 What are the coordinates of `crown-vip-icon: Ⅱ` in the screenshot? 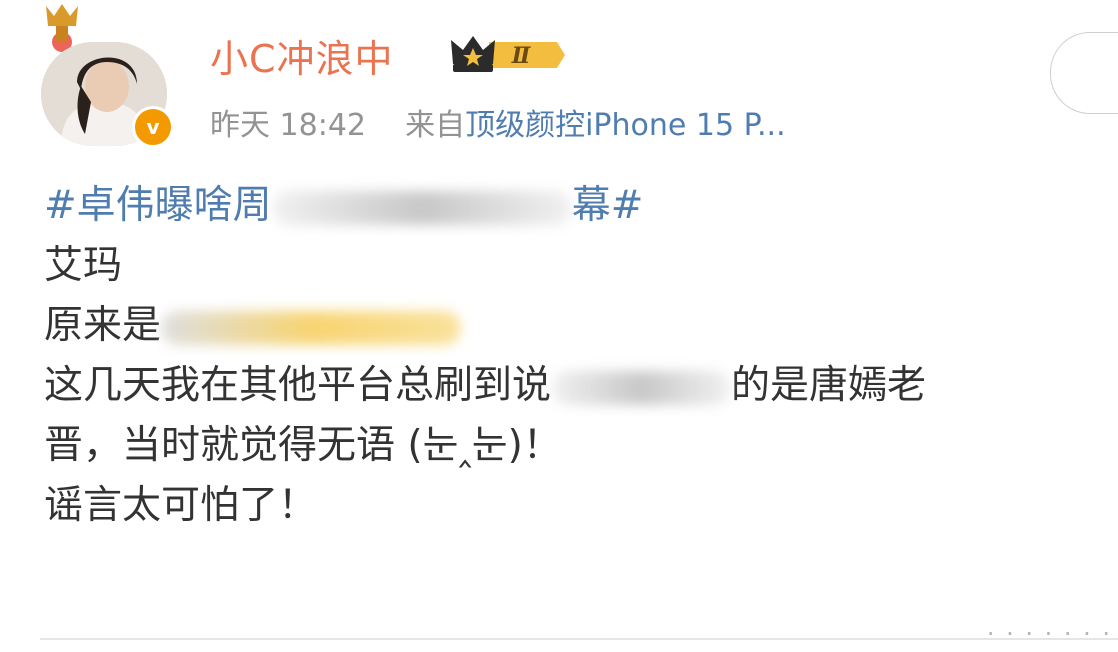 It's located at (507, 55).